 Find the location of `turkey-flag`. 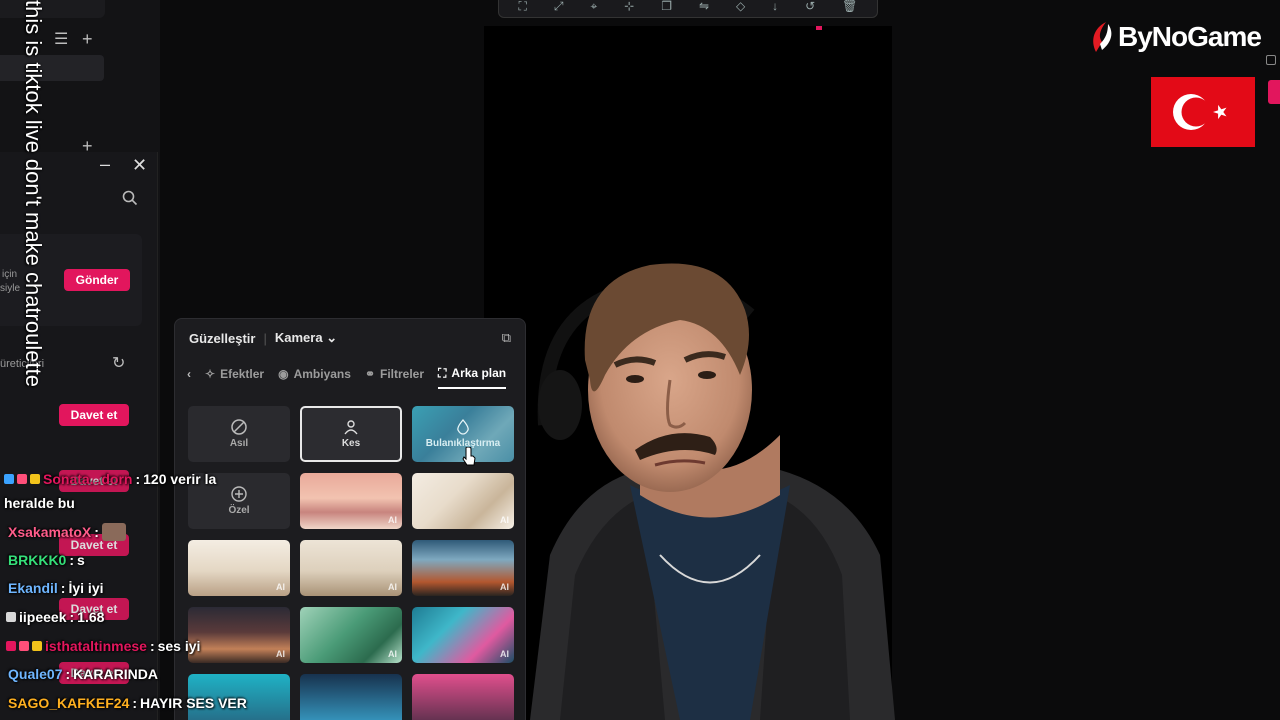

turkey-flag is located at coordinates (1203, 112).